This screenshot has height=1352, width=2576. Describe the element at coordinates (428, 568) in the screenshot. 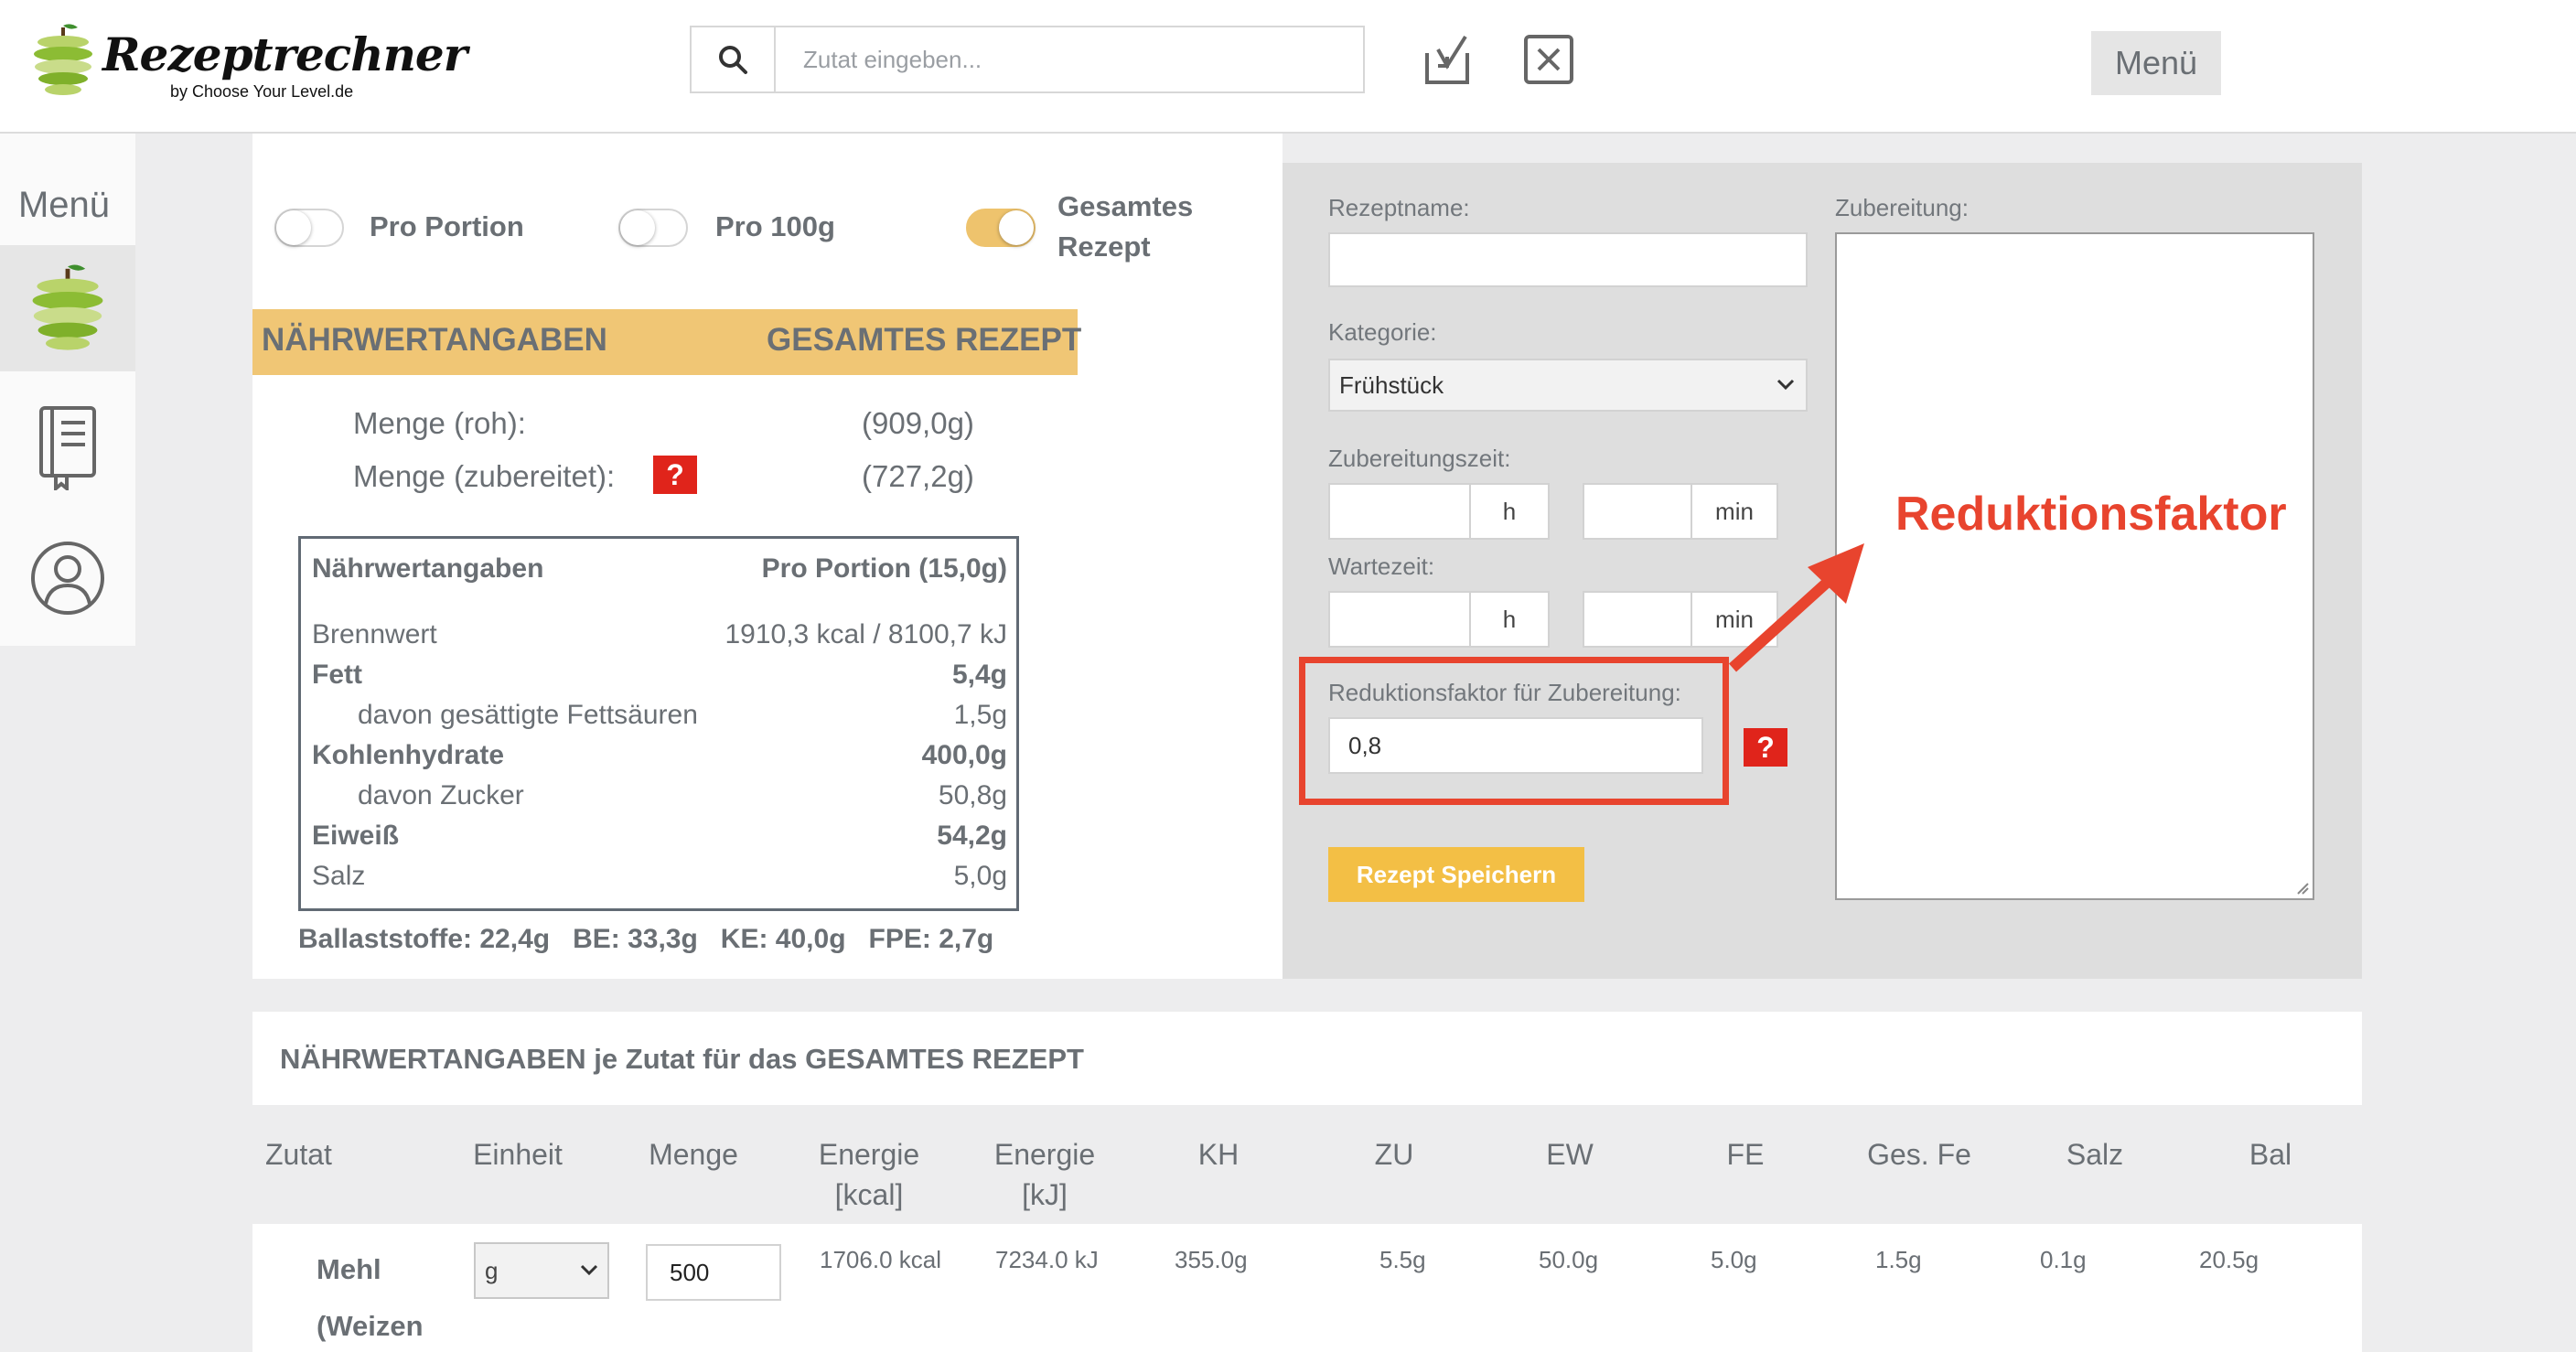

I see `nutrition-table-header-left: Nährwertangaben` at that location.